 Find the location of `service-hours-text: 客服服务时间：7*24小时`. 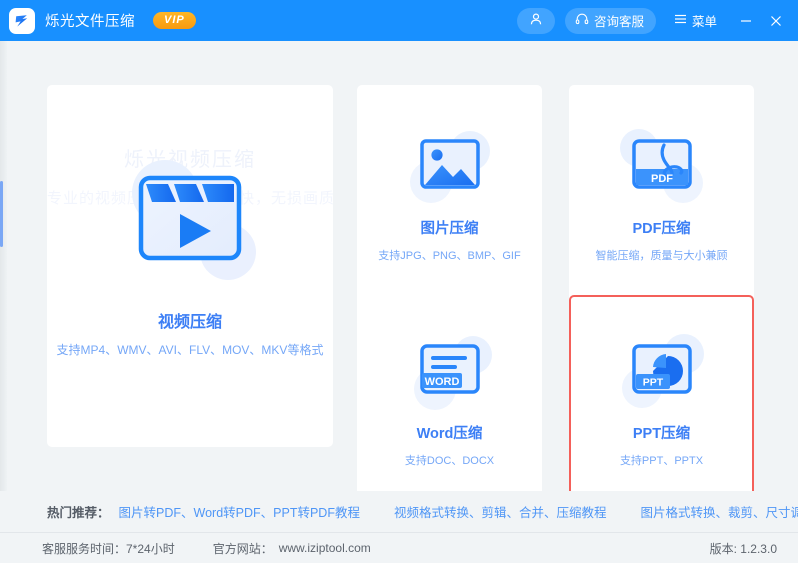

service-hours-text: 客服服务时间：7*24小时 is located at coordinates (108, 548).